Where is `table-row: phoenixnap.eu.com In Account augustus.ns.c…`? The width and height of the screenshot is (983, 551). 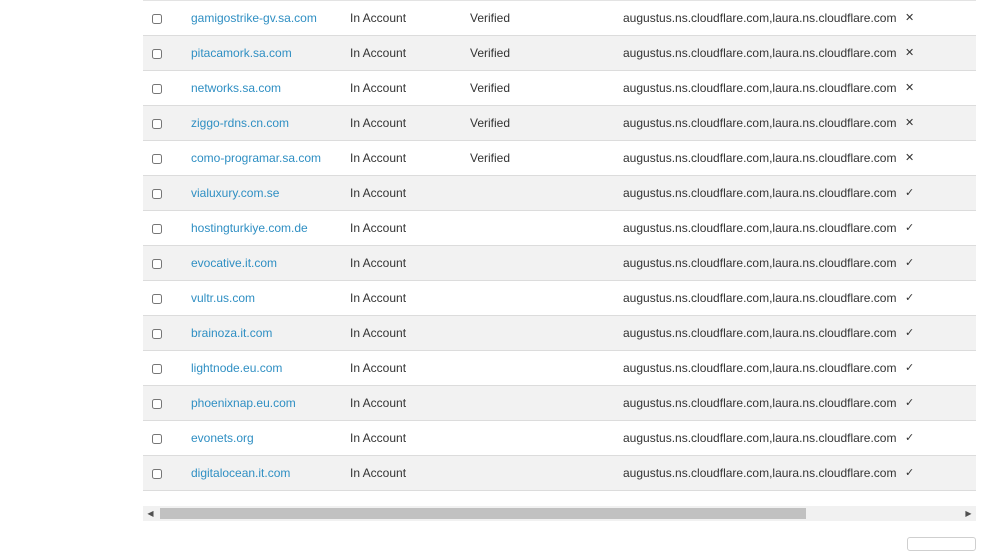 table-row: phoenixnap.eu.com In Account augustus.ns.c… is located at coordinates (559, 403).